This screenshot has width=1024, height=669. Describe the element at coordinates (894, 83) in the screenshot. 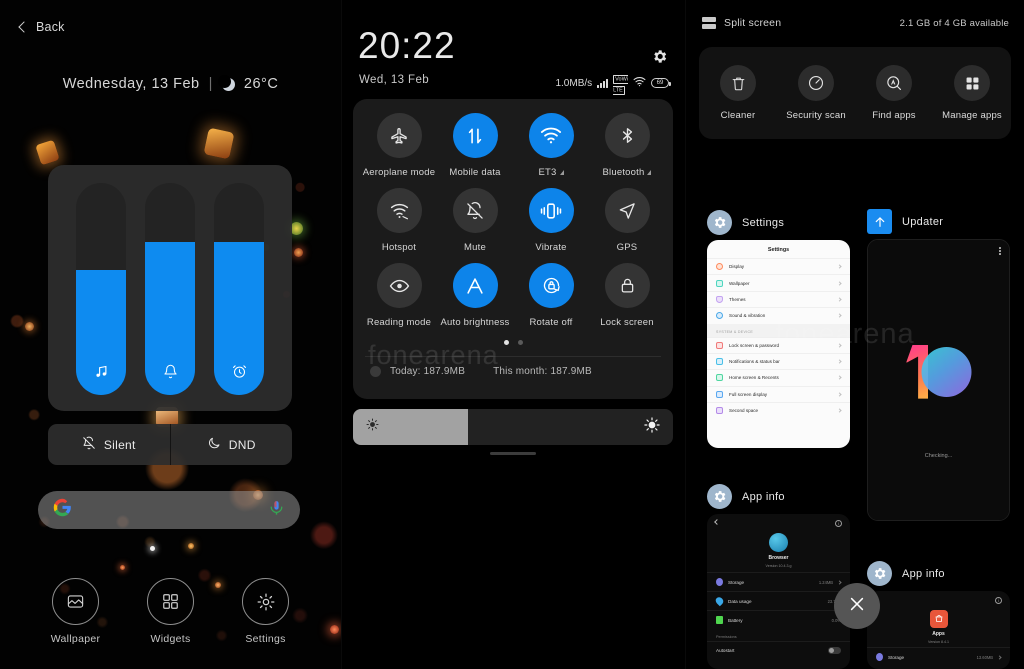

I see `search-a-icon` at that location.